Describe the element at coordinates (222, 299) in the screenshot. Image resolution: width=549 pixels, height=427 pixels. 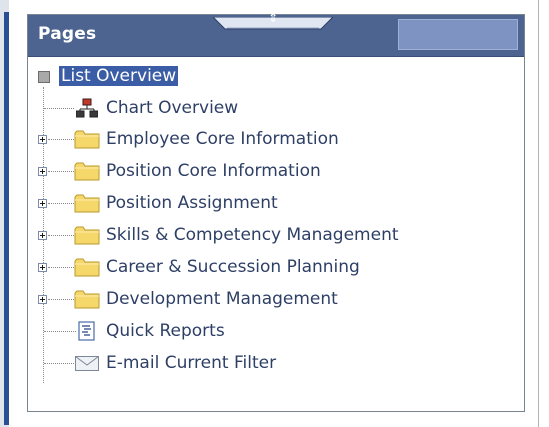
I see `tree-item-label: Development Management` at that location.